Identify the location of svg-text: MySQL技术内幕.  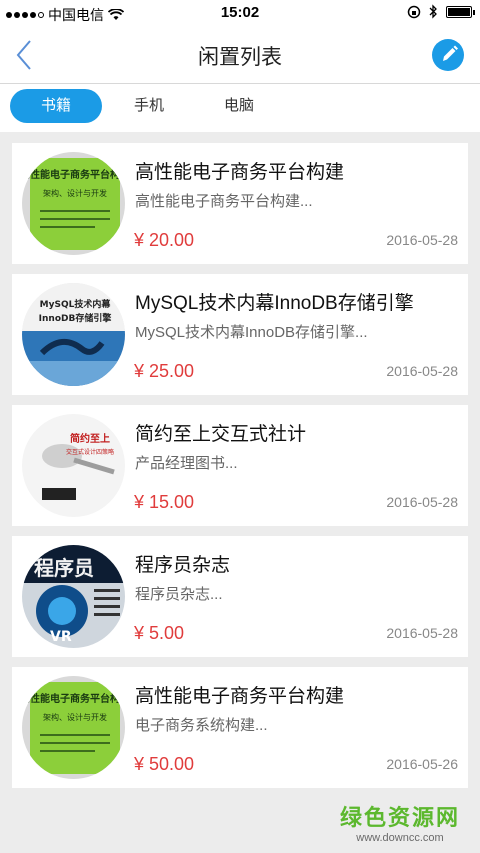
(76, 304).